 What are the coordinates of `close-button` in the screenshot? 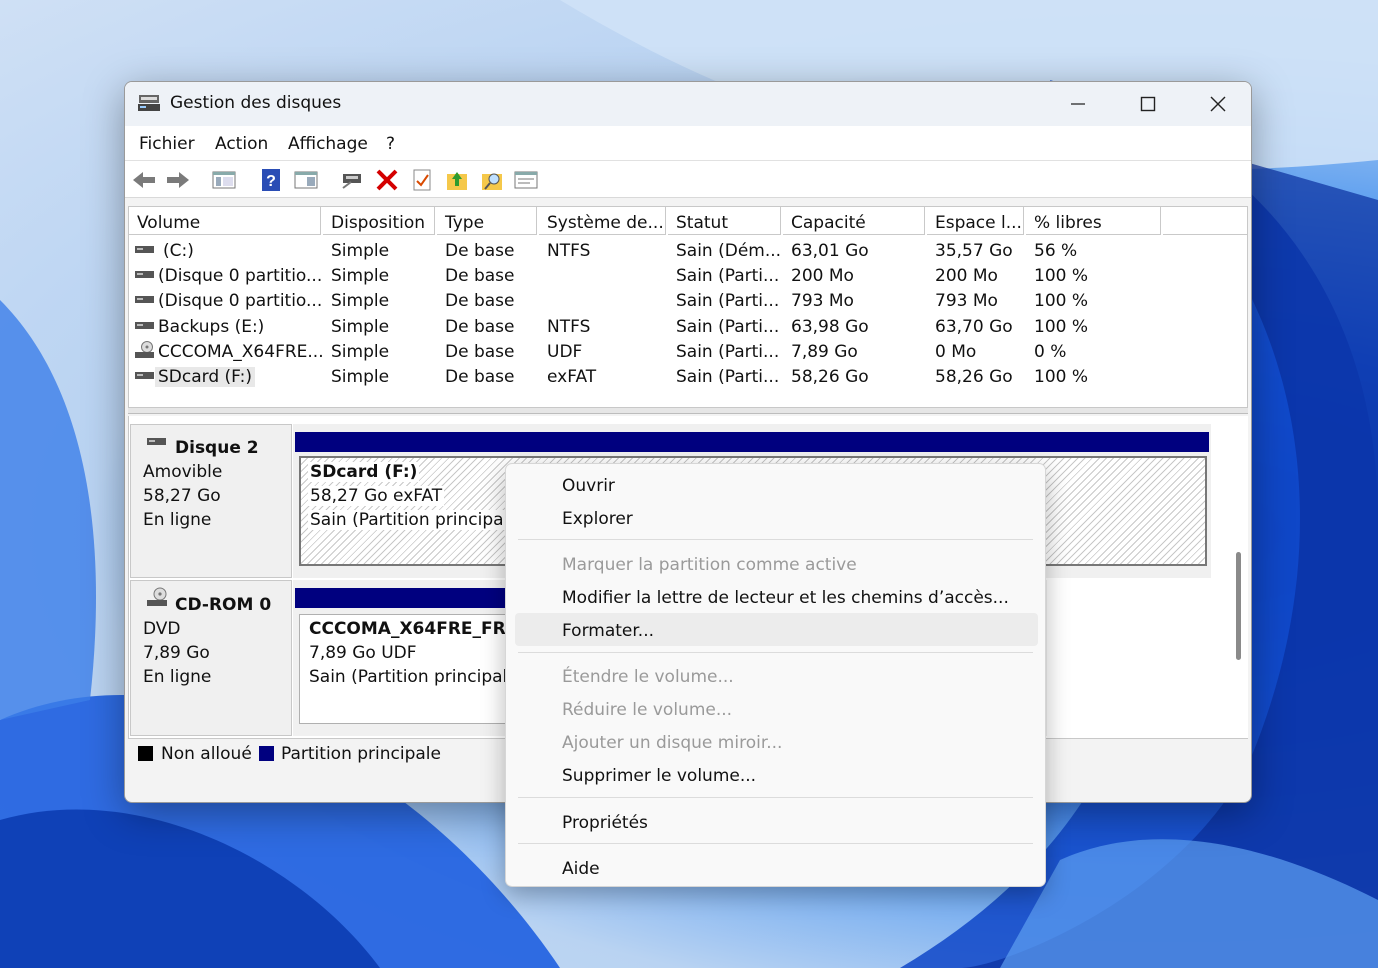 It's located at (1217, 104).